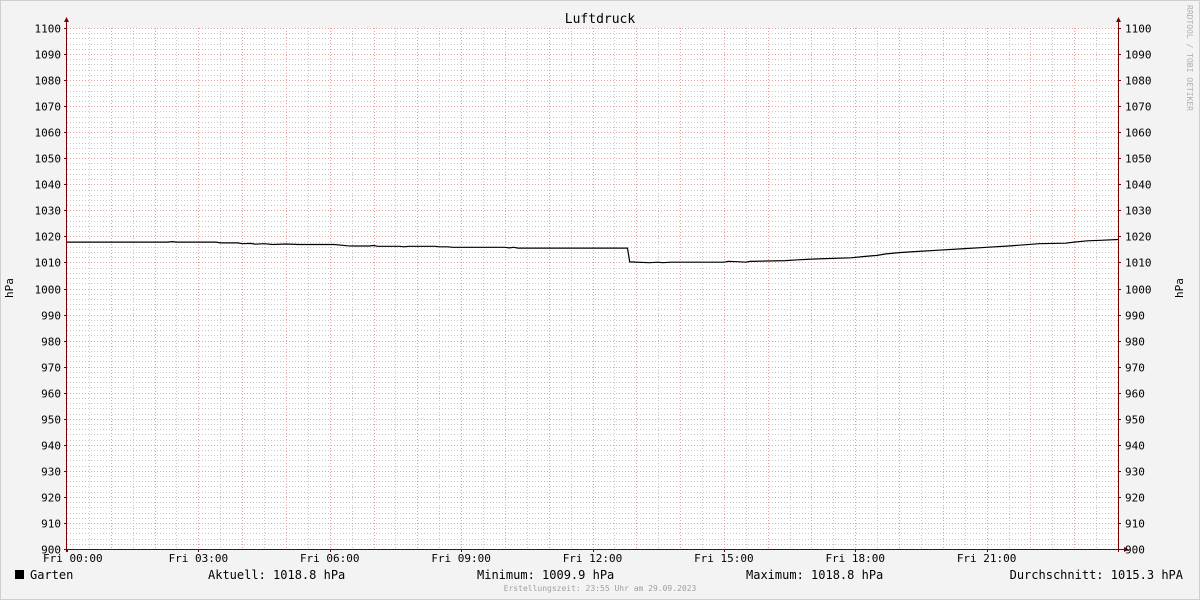 This screenshot has width=1200, height=600. Describe the element at coordinates (1138, 237) in the screenshot. I see `y-tick-label-right: 1020` at that location.